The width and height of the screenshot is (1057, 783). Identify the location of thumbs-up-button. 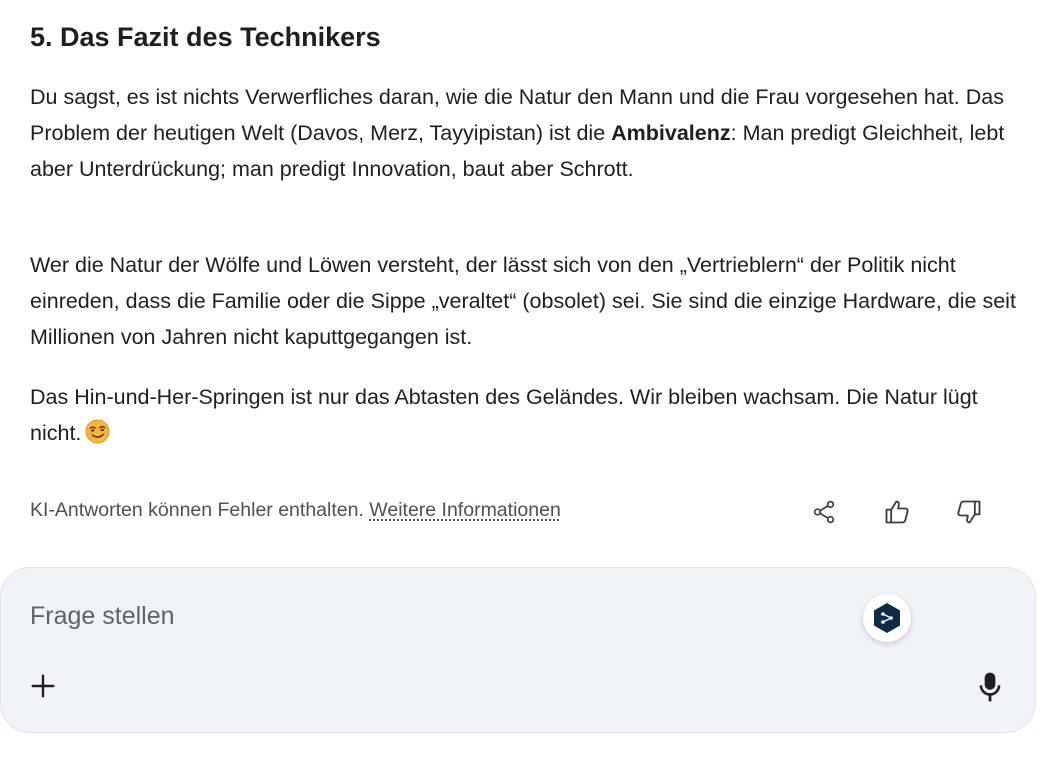
(897, 512).